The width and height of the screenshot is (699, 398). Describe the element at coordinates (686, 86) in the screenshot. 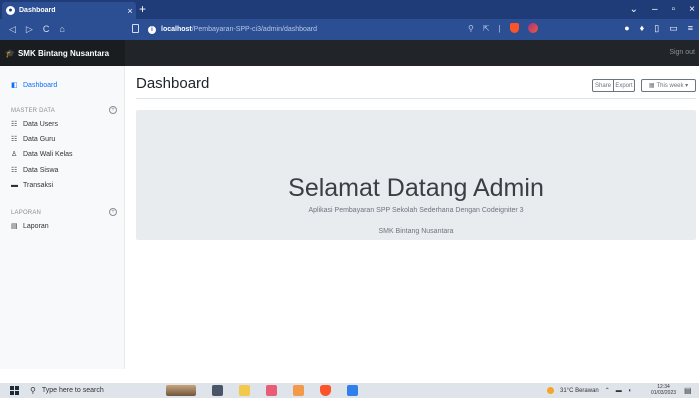

I see `chevron-down-icon: ▾` at that location.